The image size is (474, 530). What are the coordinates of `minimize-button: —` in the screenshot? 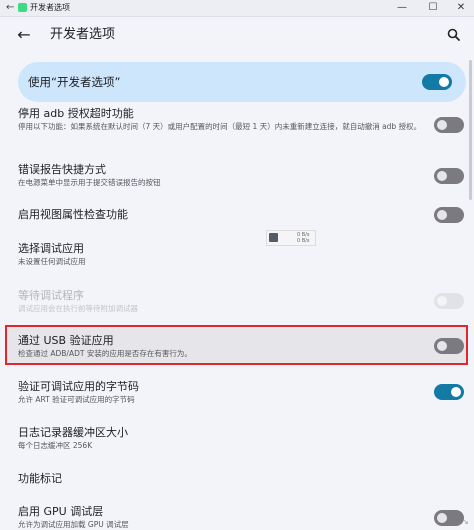 It's located at (402, 8).